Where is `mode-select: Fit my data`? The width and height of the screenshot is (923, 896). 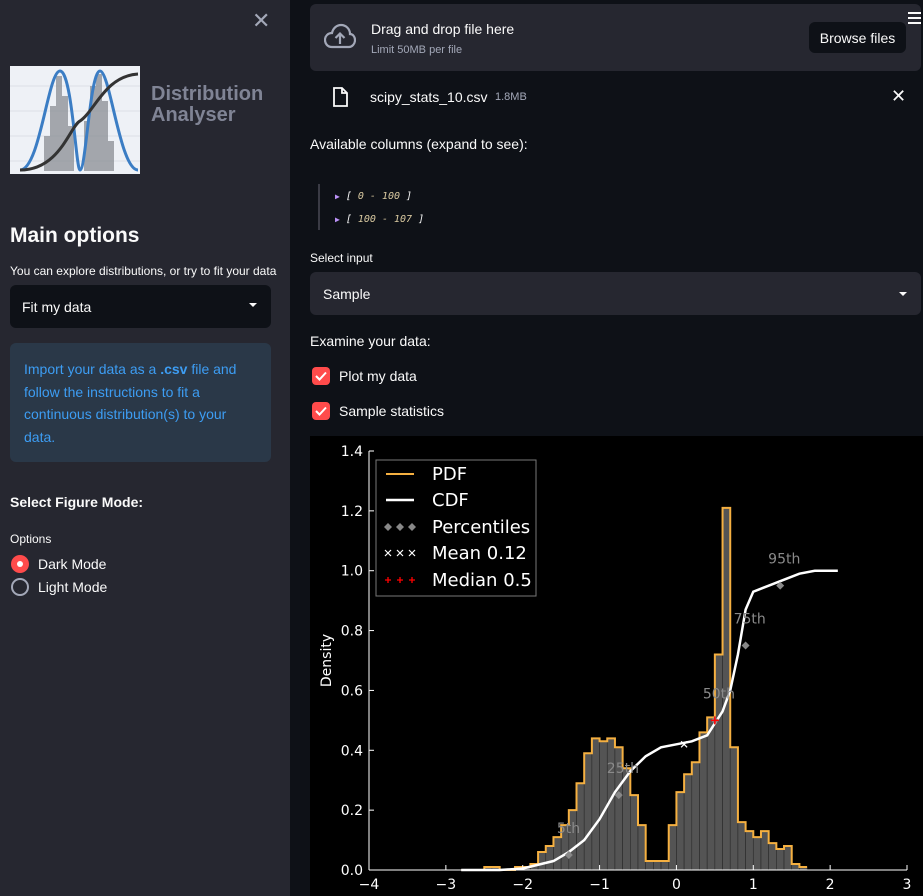
mode-select: Fit my data is located at coordinates (140, 306).